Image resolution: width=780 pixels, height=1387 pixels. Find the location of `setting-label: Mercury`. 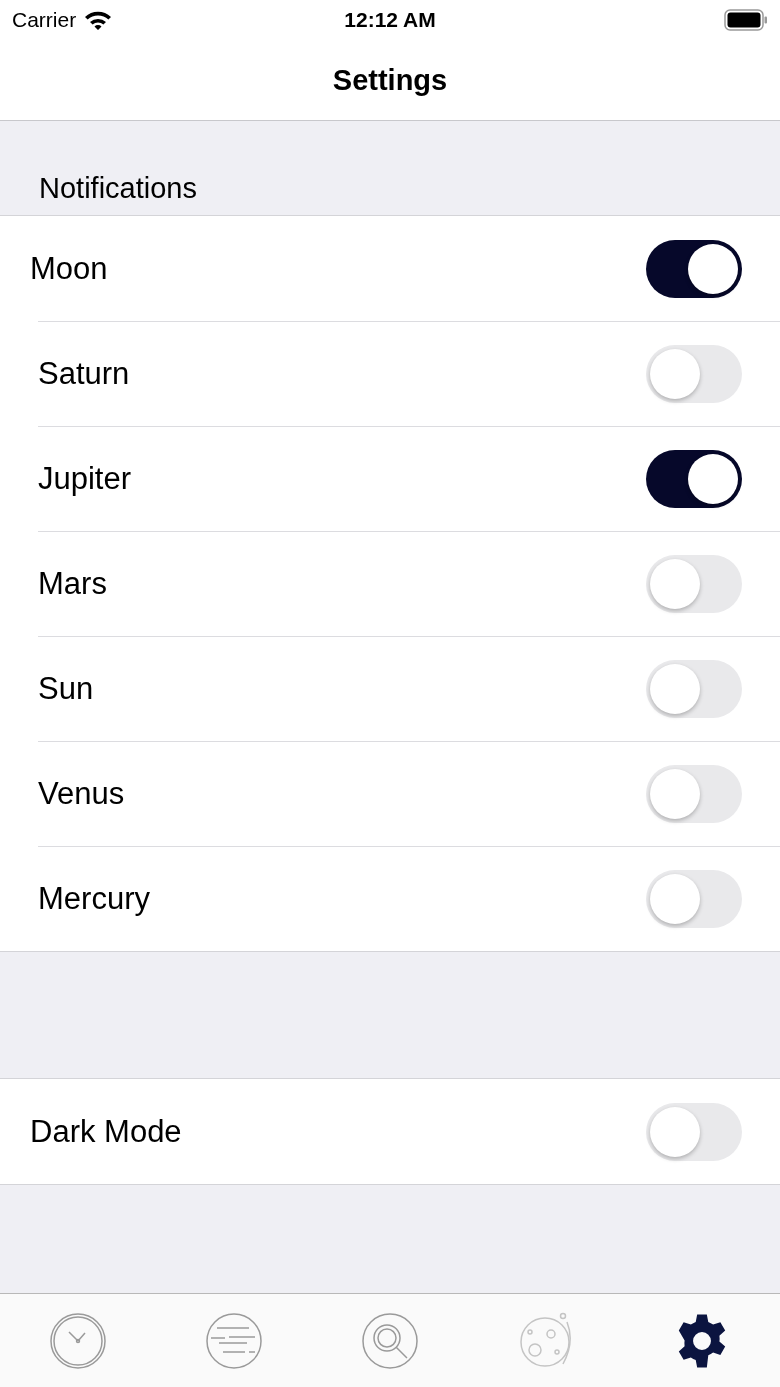

setting-label: Mercury is located at coordinates (94, 899).